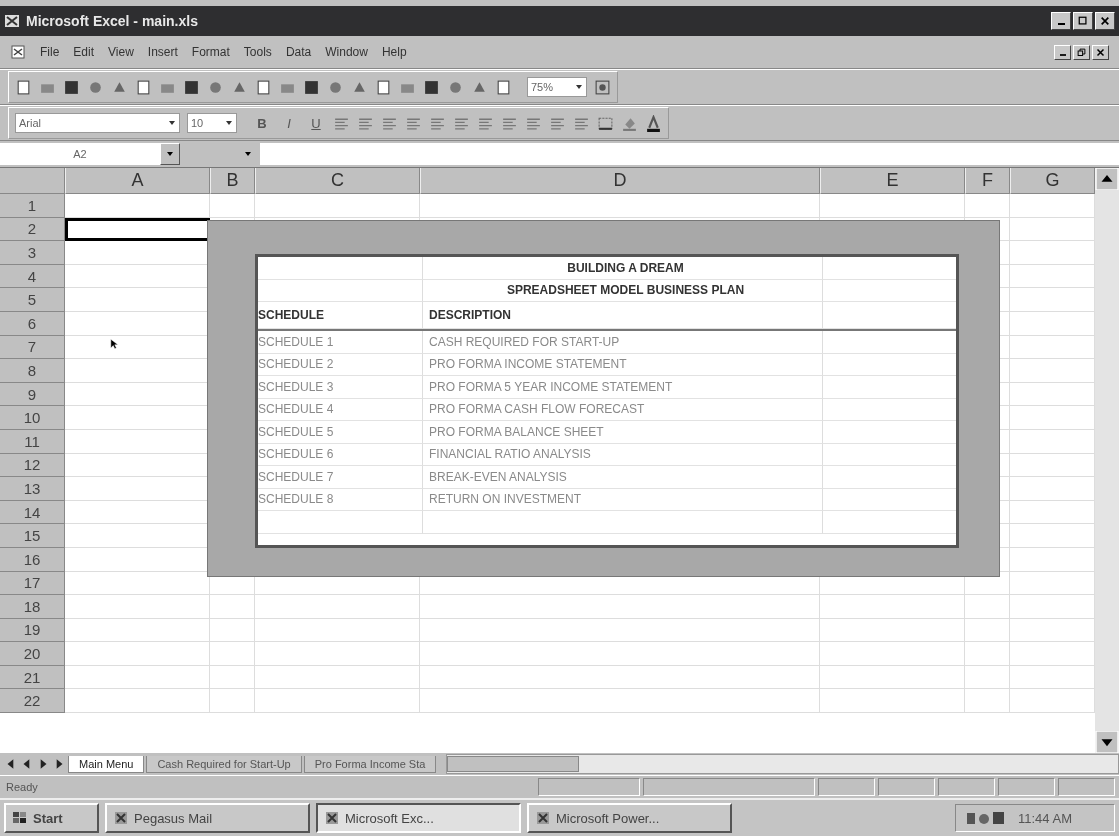 This screenshot has width=1119, height=836. What do you see at coordinates (289, 123) in the screenshot?
I see `format-button: I` at bounding box center [289, 123].